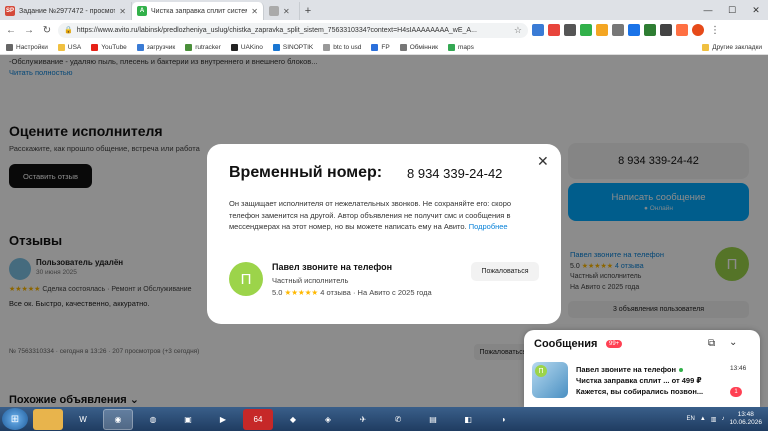 Image resolution: width=768 pixels, height=431 pixels. What do you see at coordinates (109, 47) in the screenshot?
I see `bookmark-youtube: YouTube` at bounding box center [109, 47].